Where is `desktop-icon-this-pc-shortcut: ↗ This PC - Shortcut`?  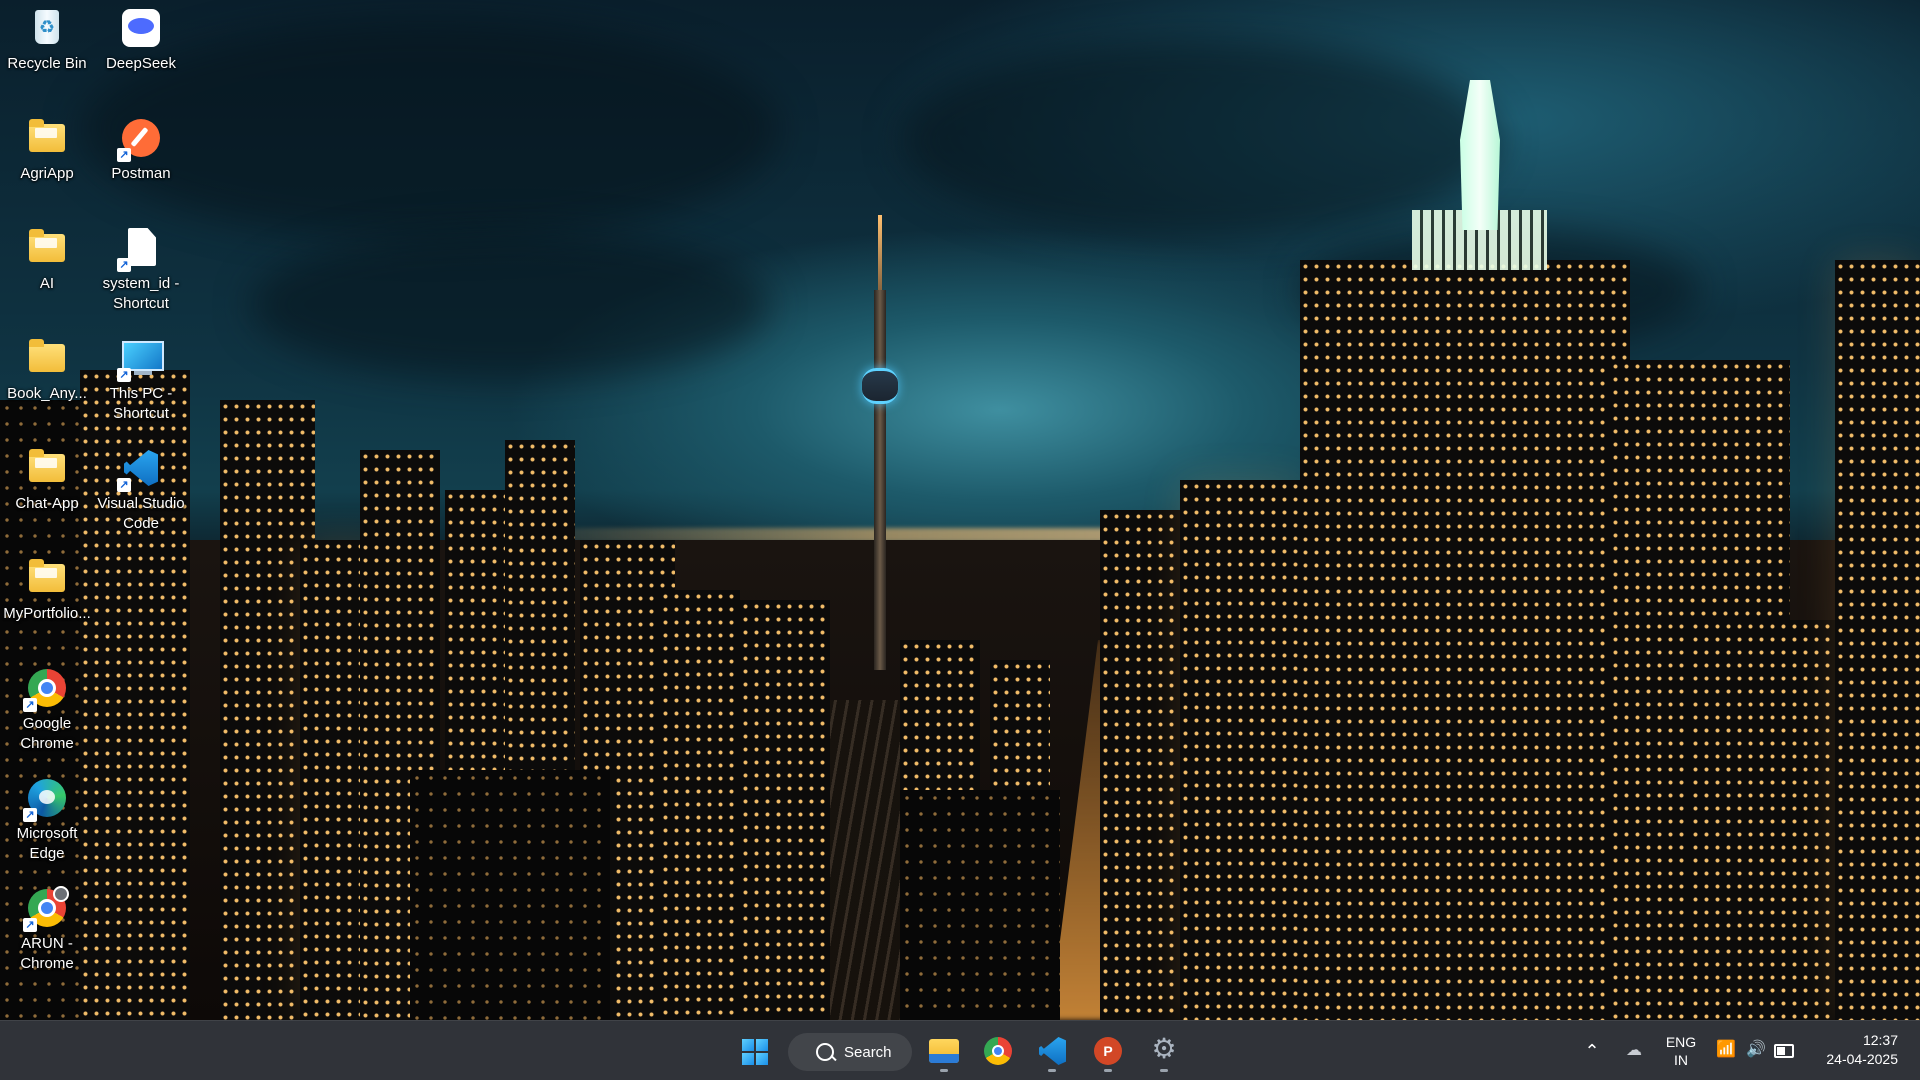
desktop-icon-this-pc-shortcut: ↗ This PC - Shortcut is located at coordinates (141, 377).